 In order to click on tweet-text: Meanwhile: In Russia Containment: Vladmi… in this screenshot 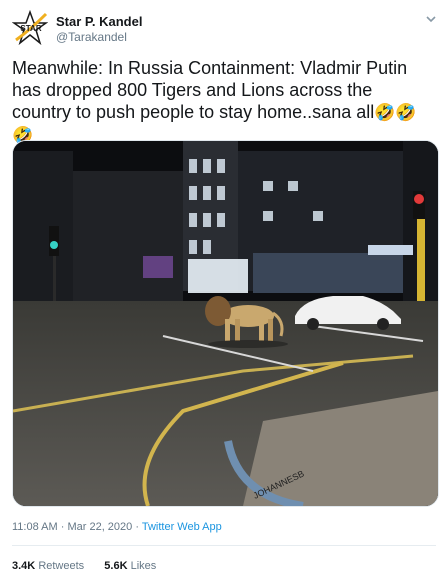, I will do `click(222, 102)`.